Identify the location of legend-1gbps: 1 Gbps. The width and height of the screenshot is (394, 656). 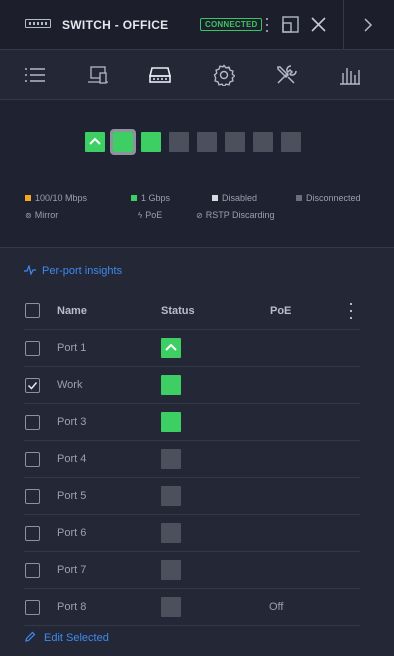
(150, 198).